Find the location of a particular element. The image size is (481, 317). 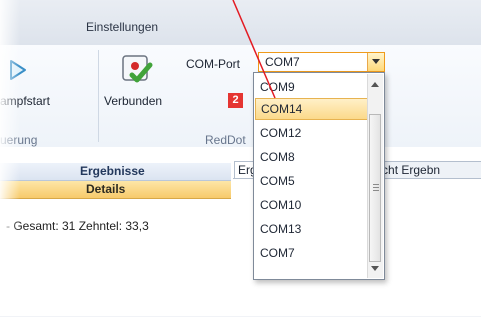

ribbon-tab-strip: Einstellungen is located at coordinates (240, 23).